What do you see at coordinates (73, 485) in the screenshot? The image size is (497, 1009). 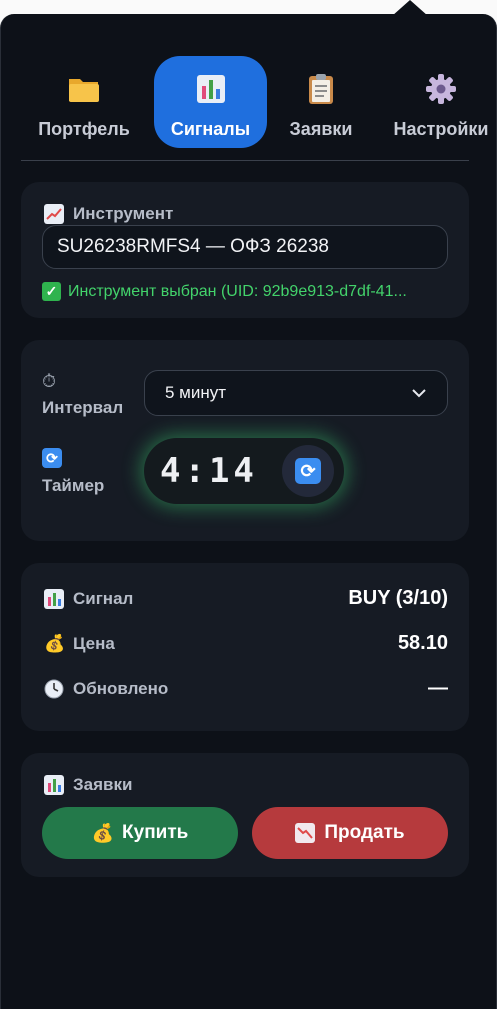 I see `timer-label: Таймер` at bounding box center [73, 485].